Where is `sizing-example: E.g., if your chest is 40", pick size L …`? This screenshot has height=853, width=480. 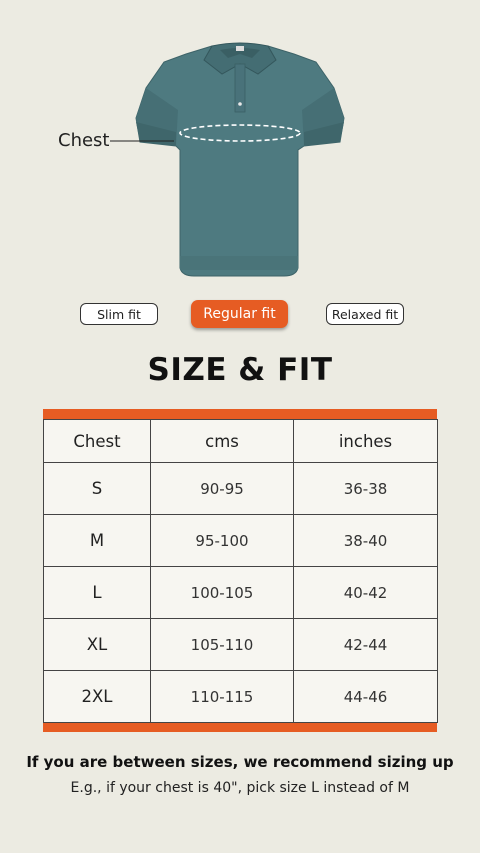
sizing-example: E.g., if your chest is 40", pick size L … is located at coordinates (240, 788).